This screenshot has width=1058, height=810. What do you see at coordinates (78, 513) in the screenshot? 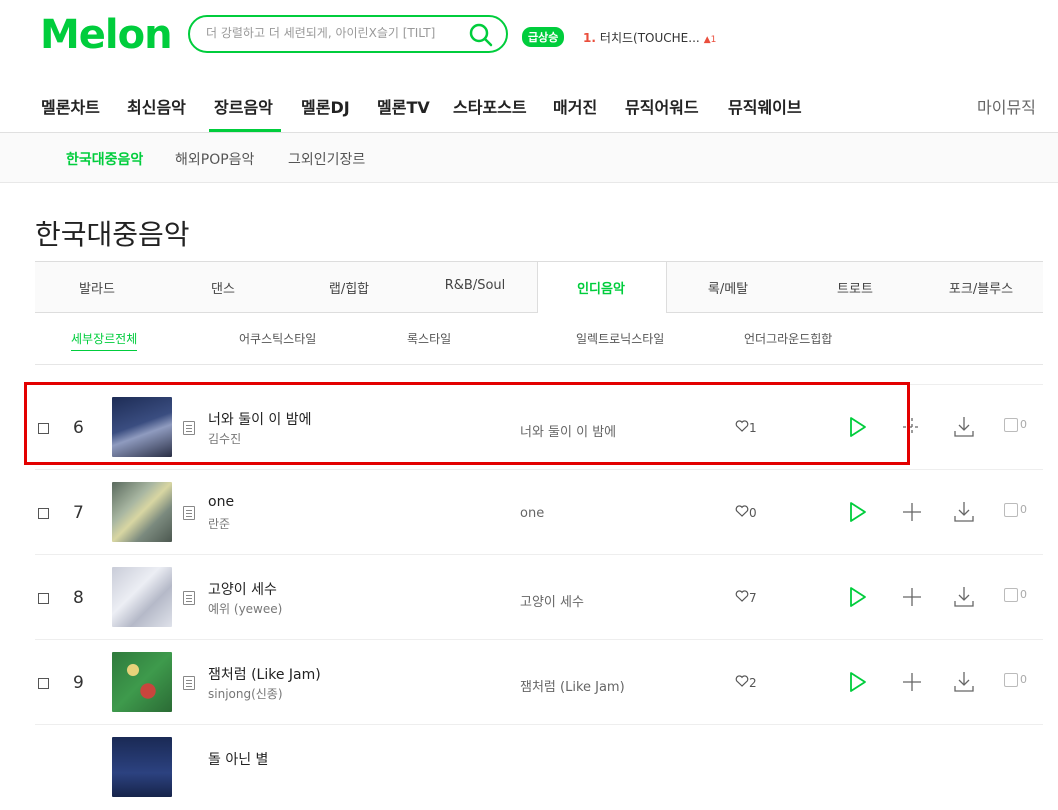
I see `rank-number: 7` at bounding box center [78, 513].